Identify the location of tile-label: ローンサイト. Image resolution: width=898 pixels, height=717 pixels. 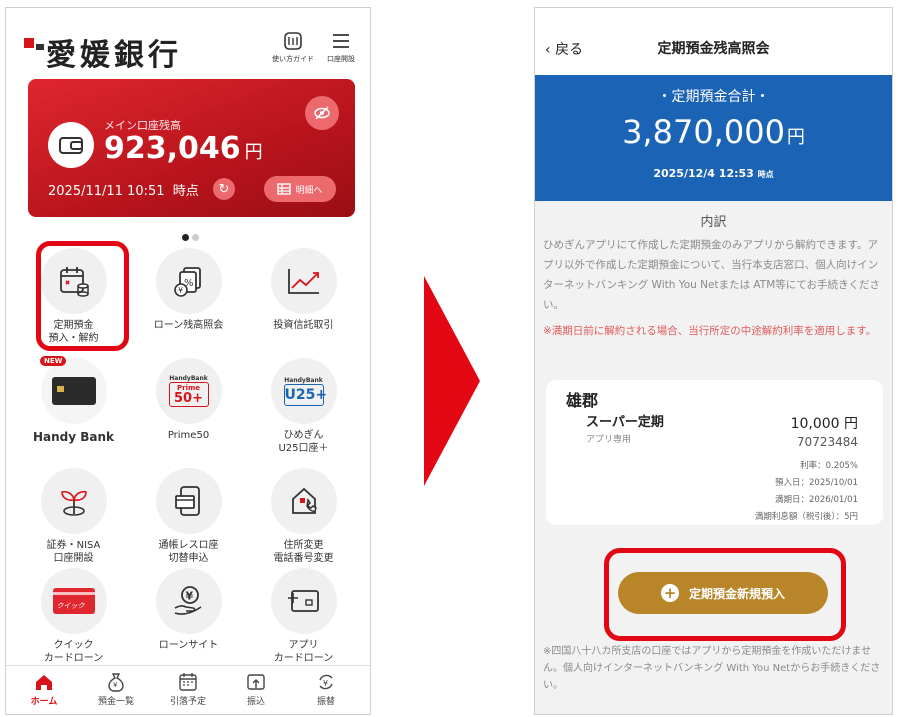
(188, 646).